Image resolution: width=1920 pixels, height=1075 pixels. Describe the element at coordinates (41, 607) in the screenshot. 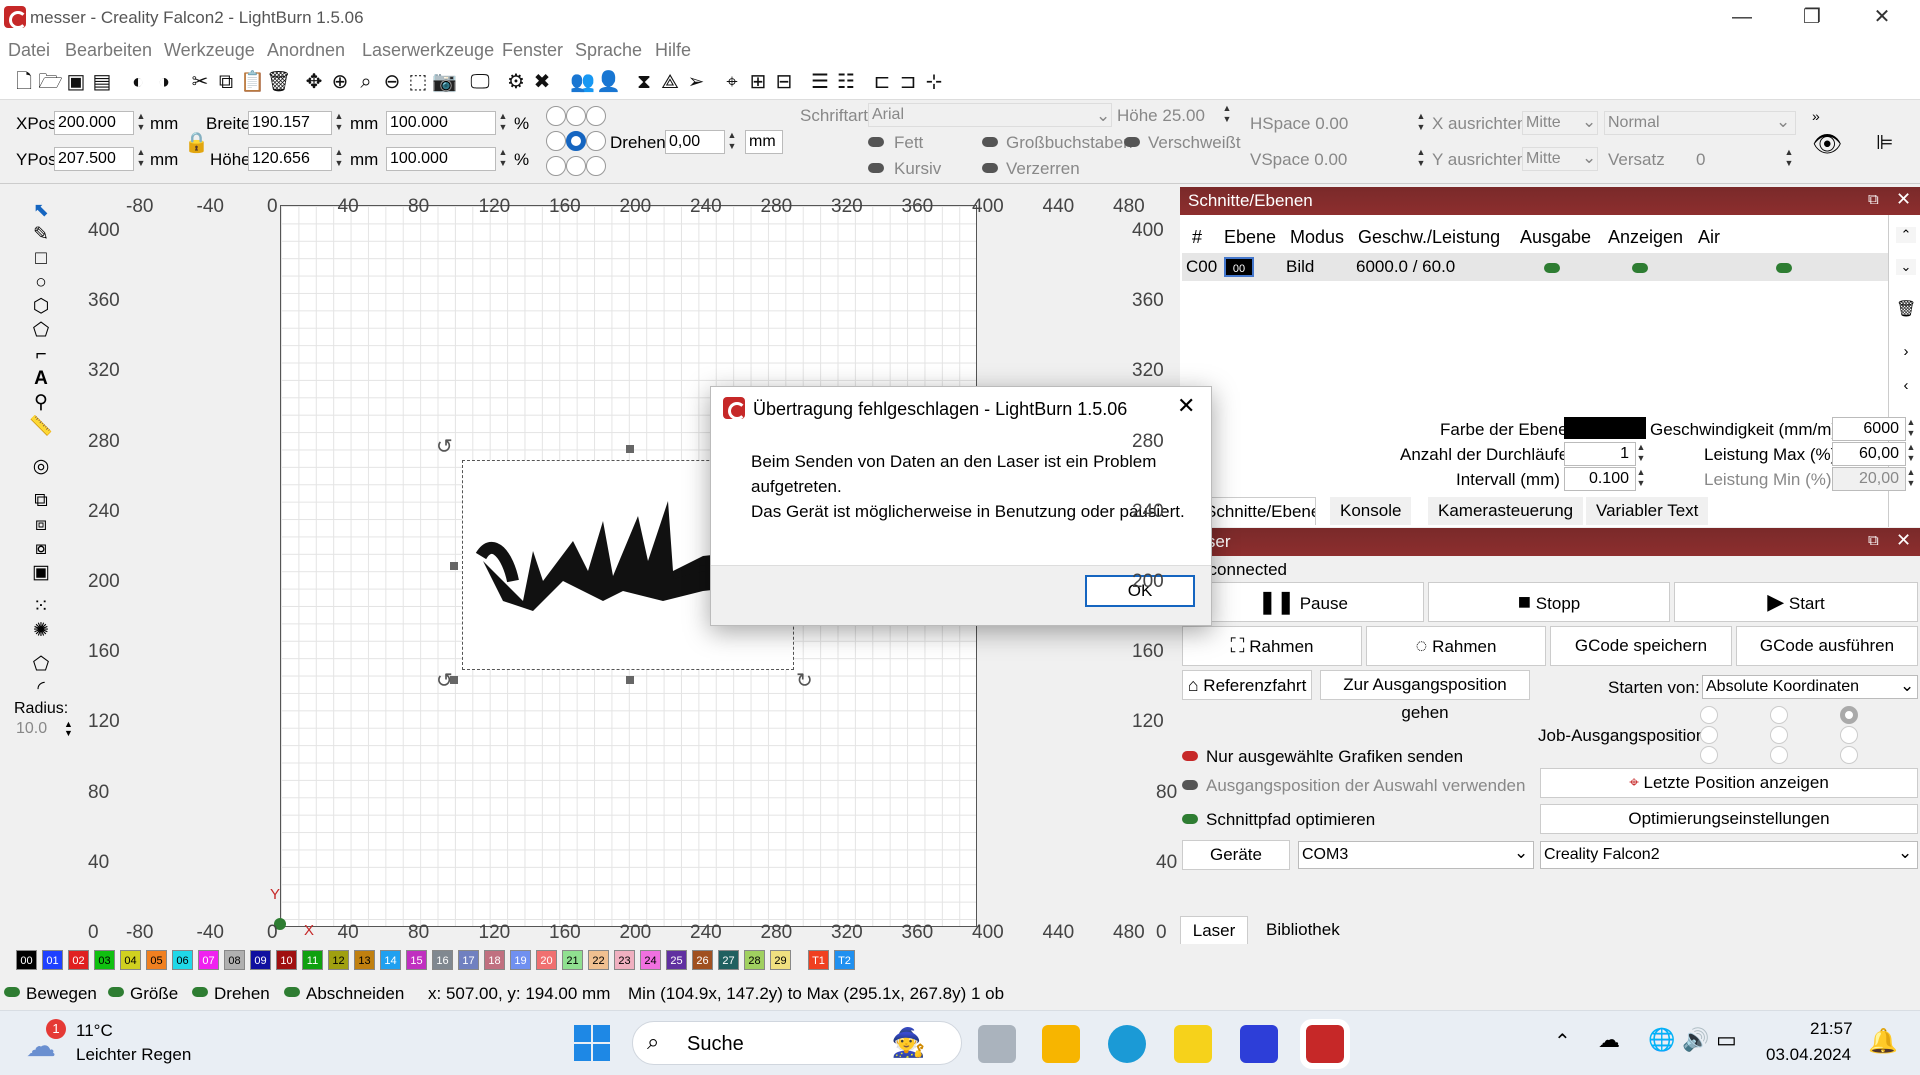

I see `grid-array-icon: ⁙` at that location.